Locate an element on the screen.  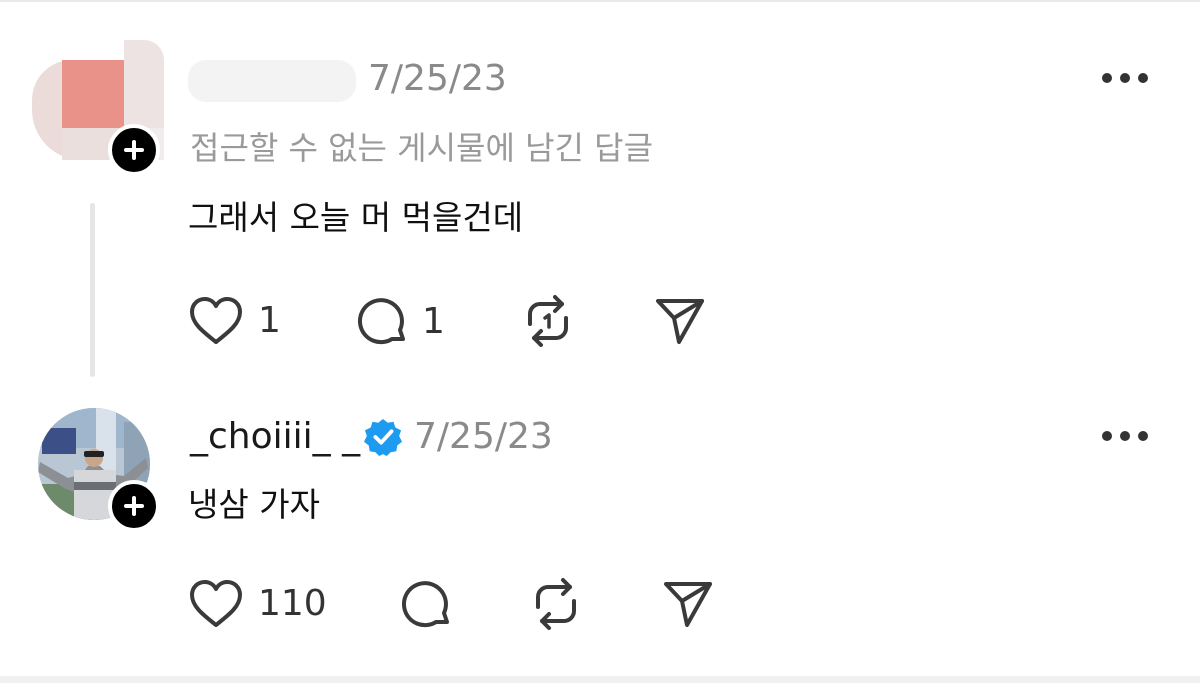
comment-count: 1 is located at coordinates (433, 321).